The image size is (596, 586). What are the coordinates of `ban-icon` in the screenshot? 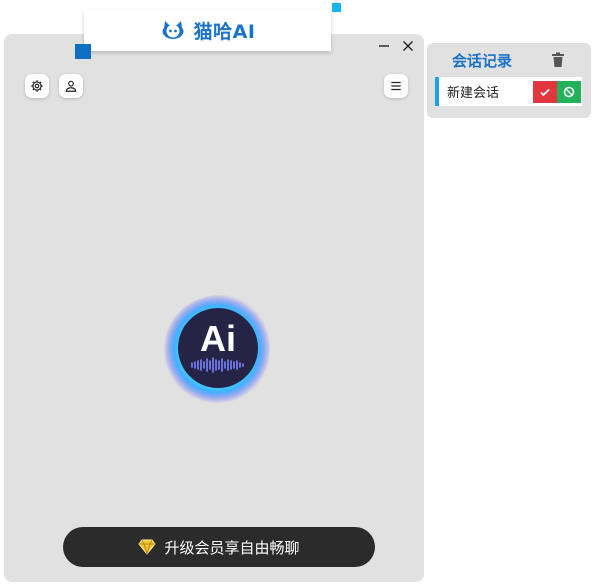 It's located at (569, 91).